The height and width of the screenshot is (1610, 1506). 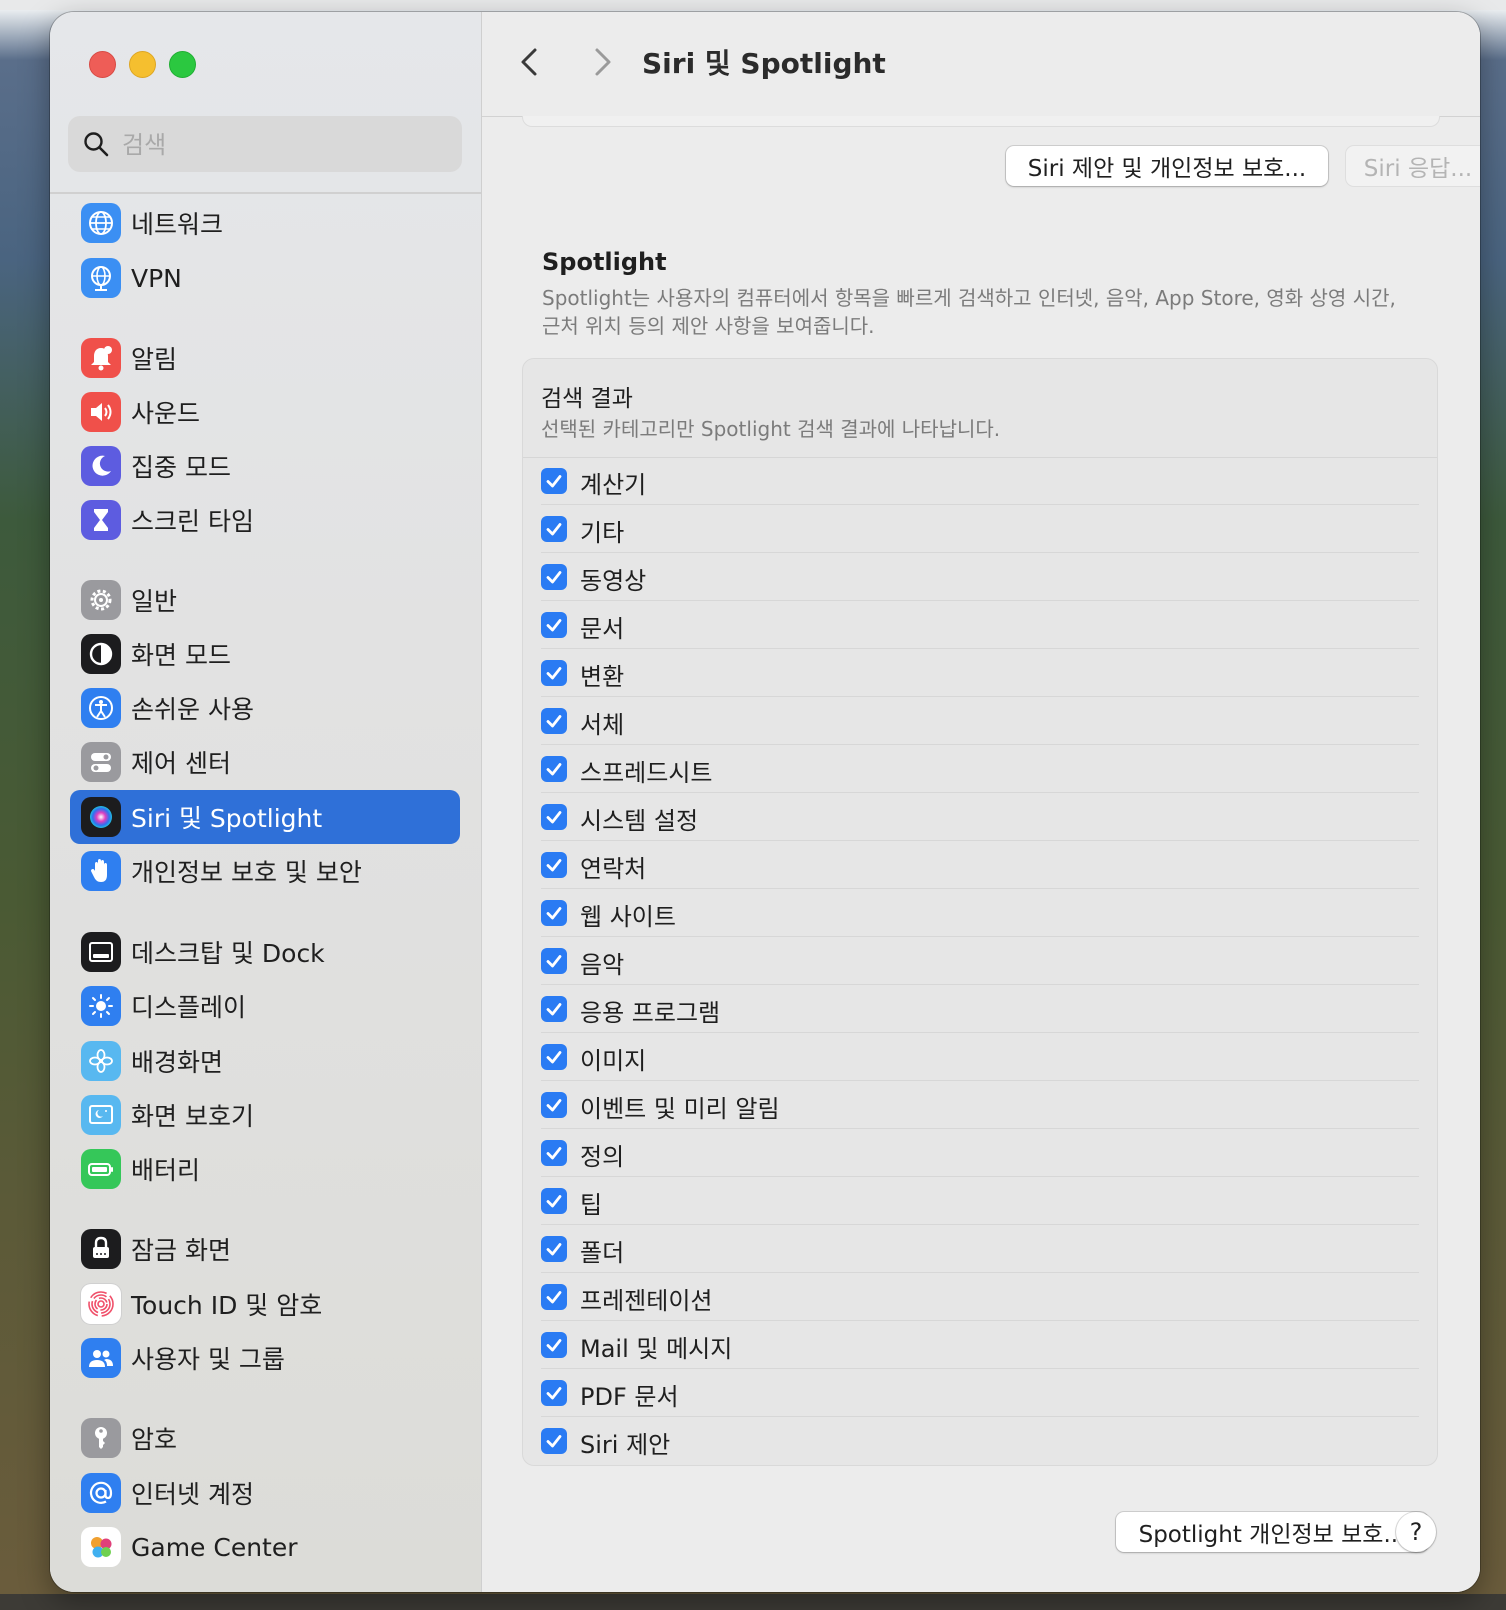 I want to click on sidebar-item-siri-spotlight: Siri 및 Spotlight, so click(x=265, y=817).